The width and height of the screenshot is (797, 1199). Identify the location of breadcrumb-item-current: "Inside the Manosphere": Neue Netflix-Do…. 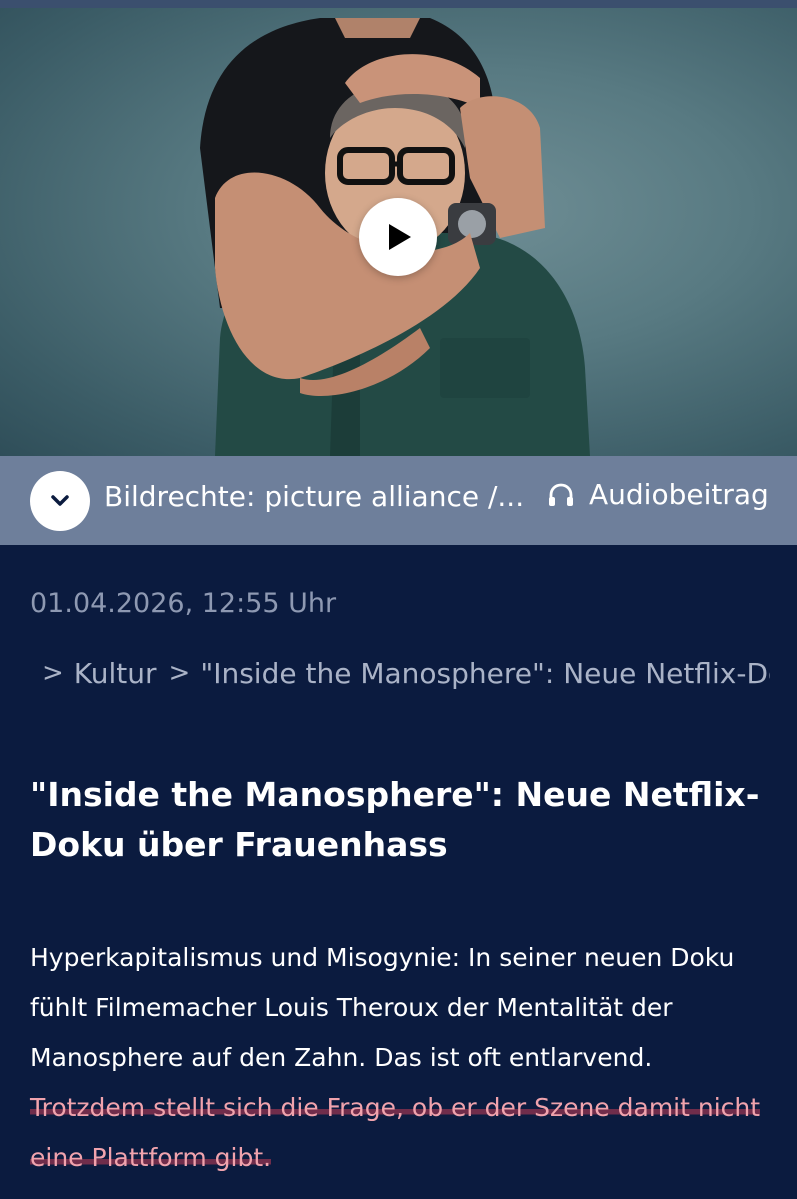
(485, 673).